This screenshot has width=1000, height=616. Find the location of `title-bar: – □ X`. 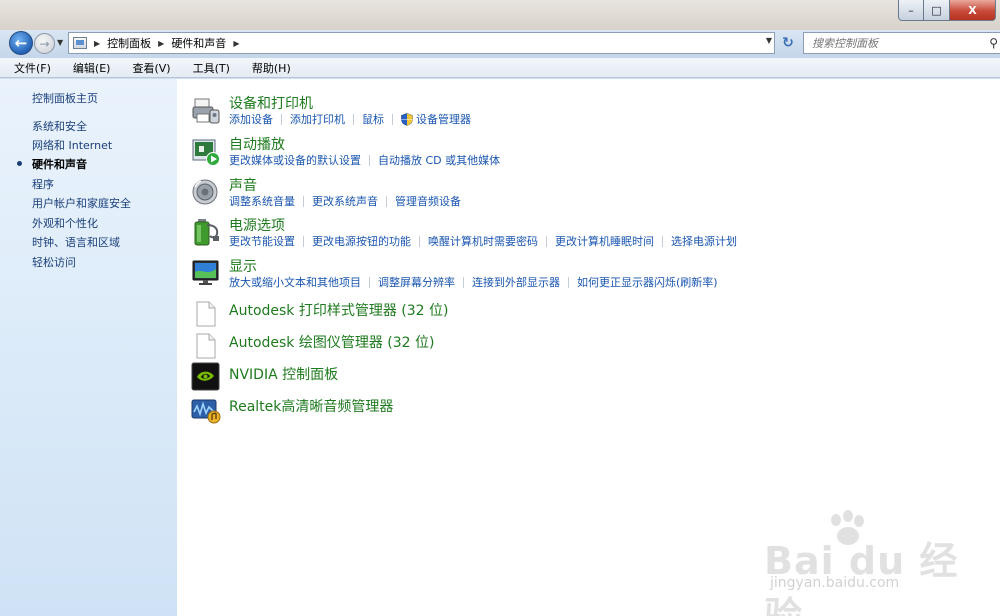

title-bar: – □ X is located at coordinates (500, 15).